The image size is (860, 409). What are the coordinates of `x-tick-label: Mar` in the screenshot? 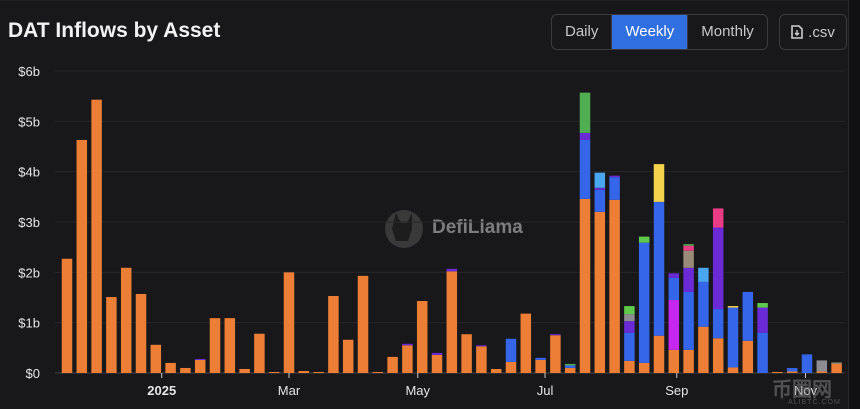 It's located at (289, 390).